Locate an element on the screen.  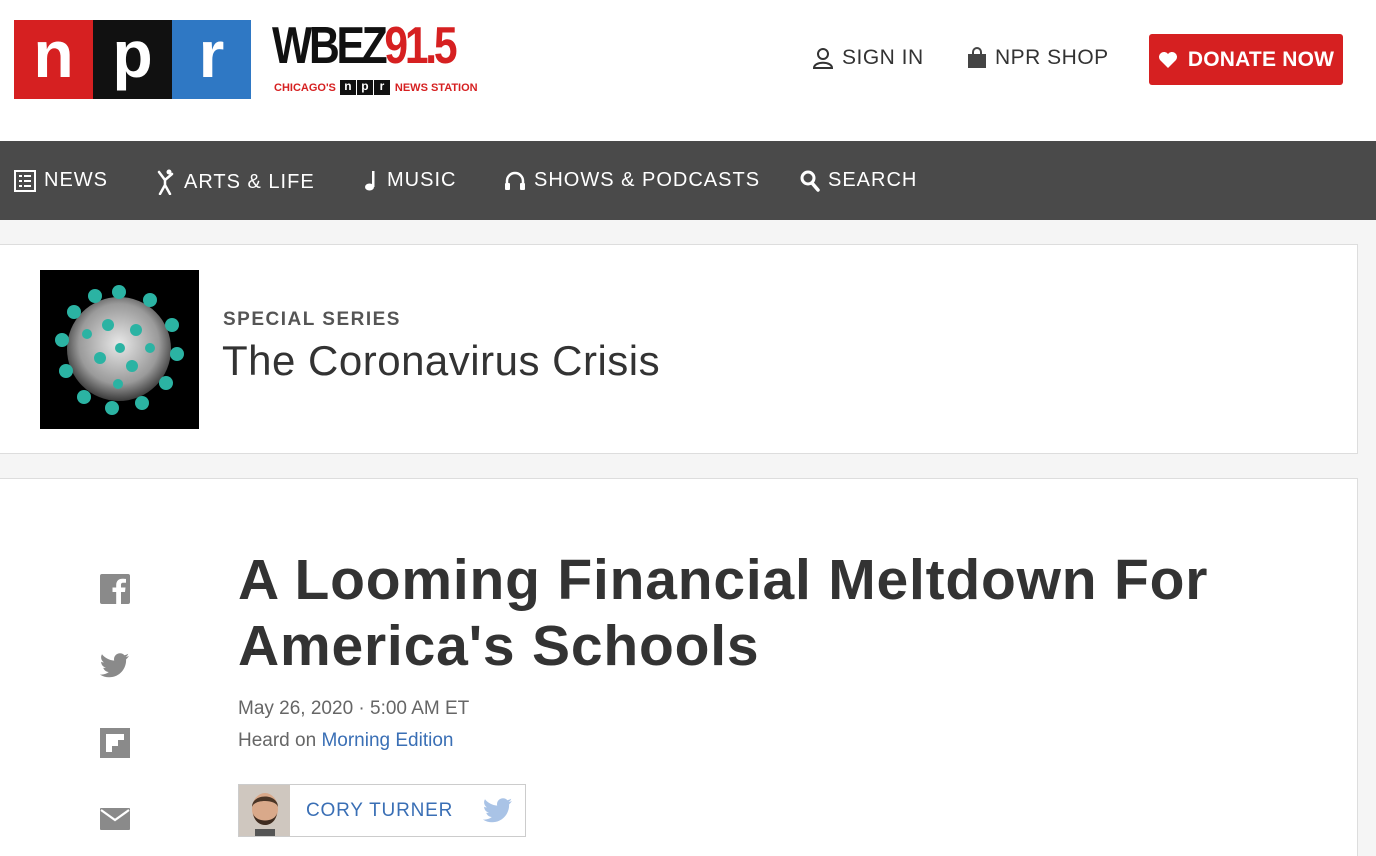
news-icon is located at coordinates (25, 180).